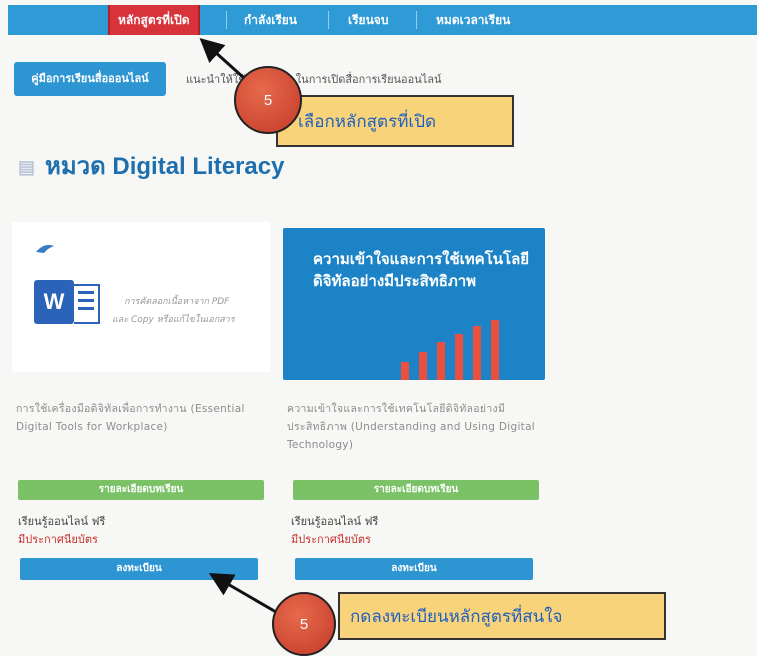 Image resolution: width=757 pixels, height=656 pixels. I want to click on annotation-callout: กดลงทะเบียนหลักสูตรที่สนใจ, so click(502, 616).